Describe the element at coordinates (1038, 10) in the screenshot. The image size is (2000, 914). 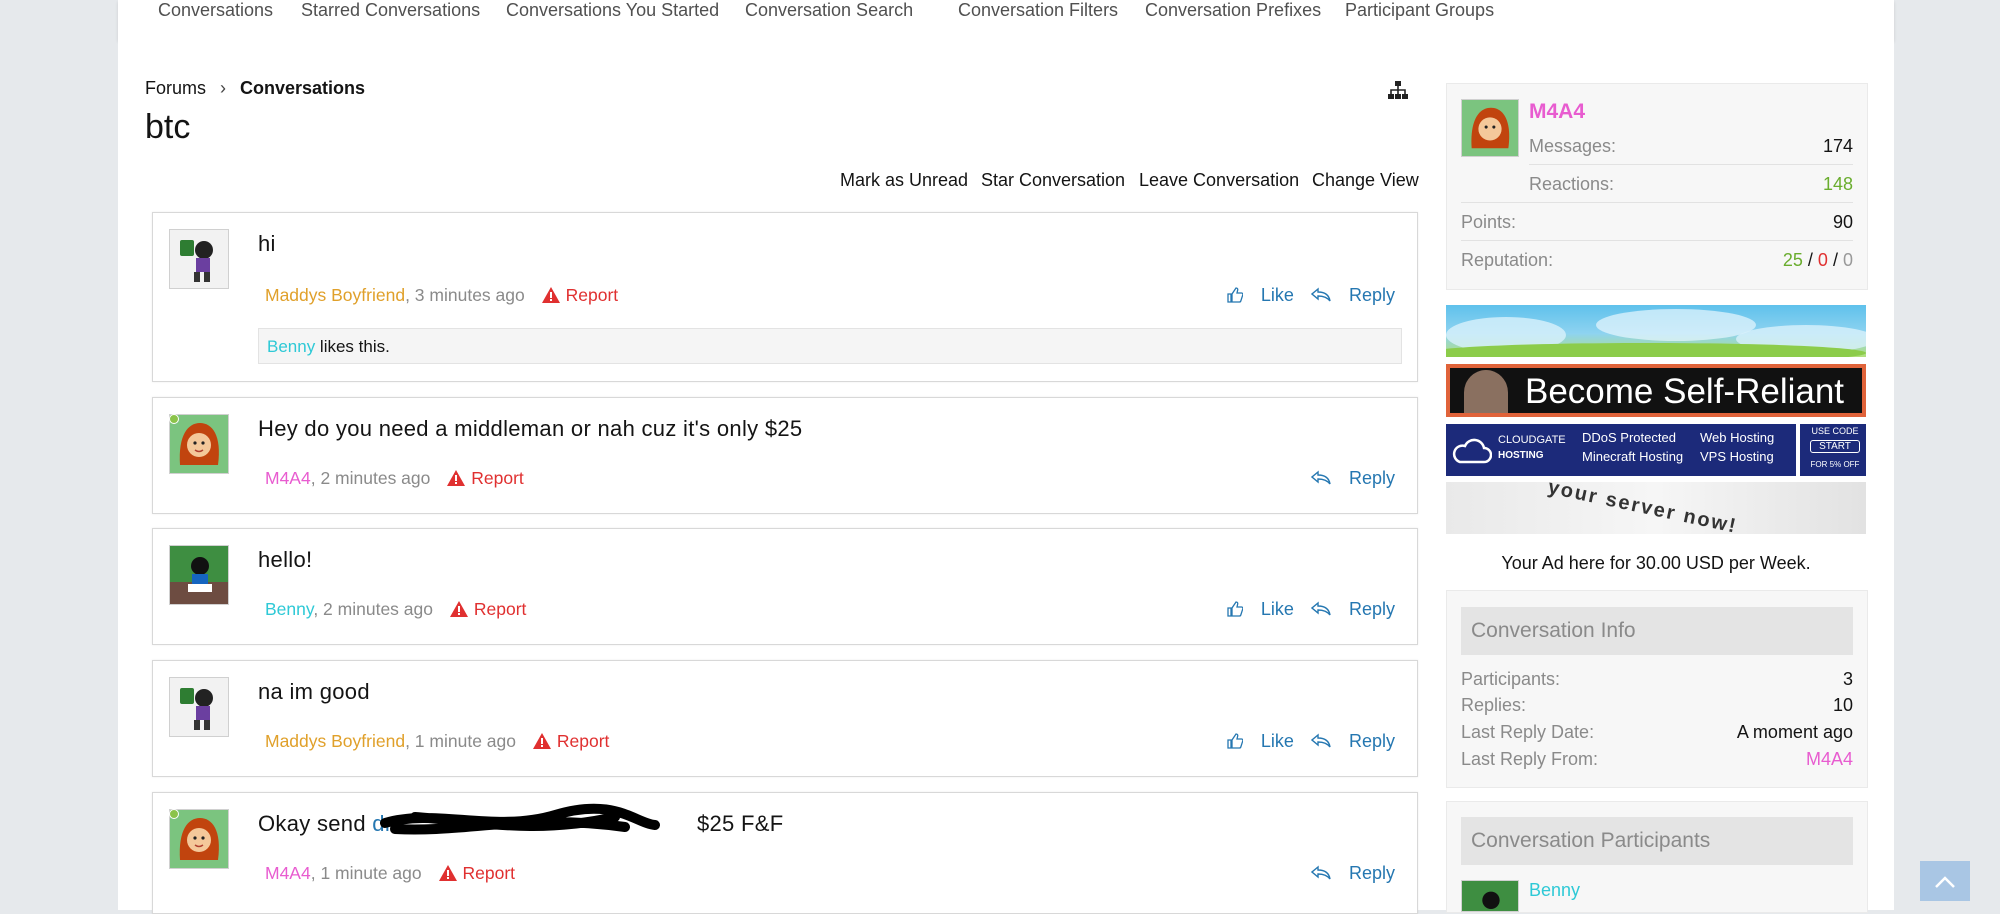
I see `nav-conversation-filters: Conversation Filters` at that location.